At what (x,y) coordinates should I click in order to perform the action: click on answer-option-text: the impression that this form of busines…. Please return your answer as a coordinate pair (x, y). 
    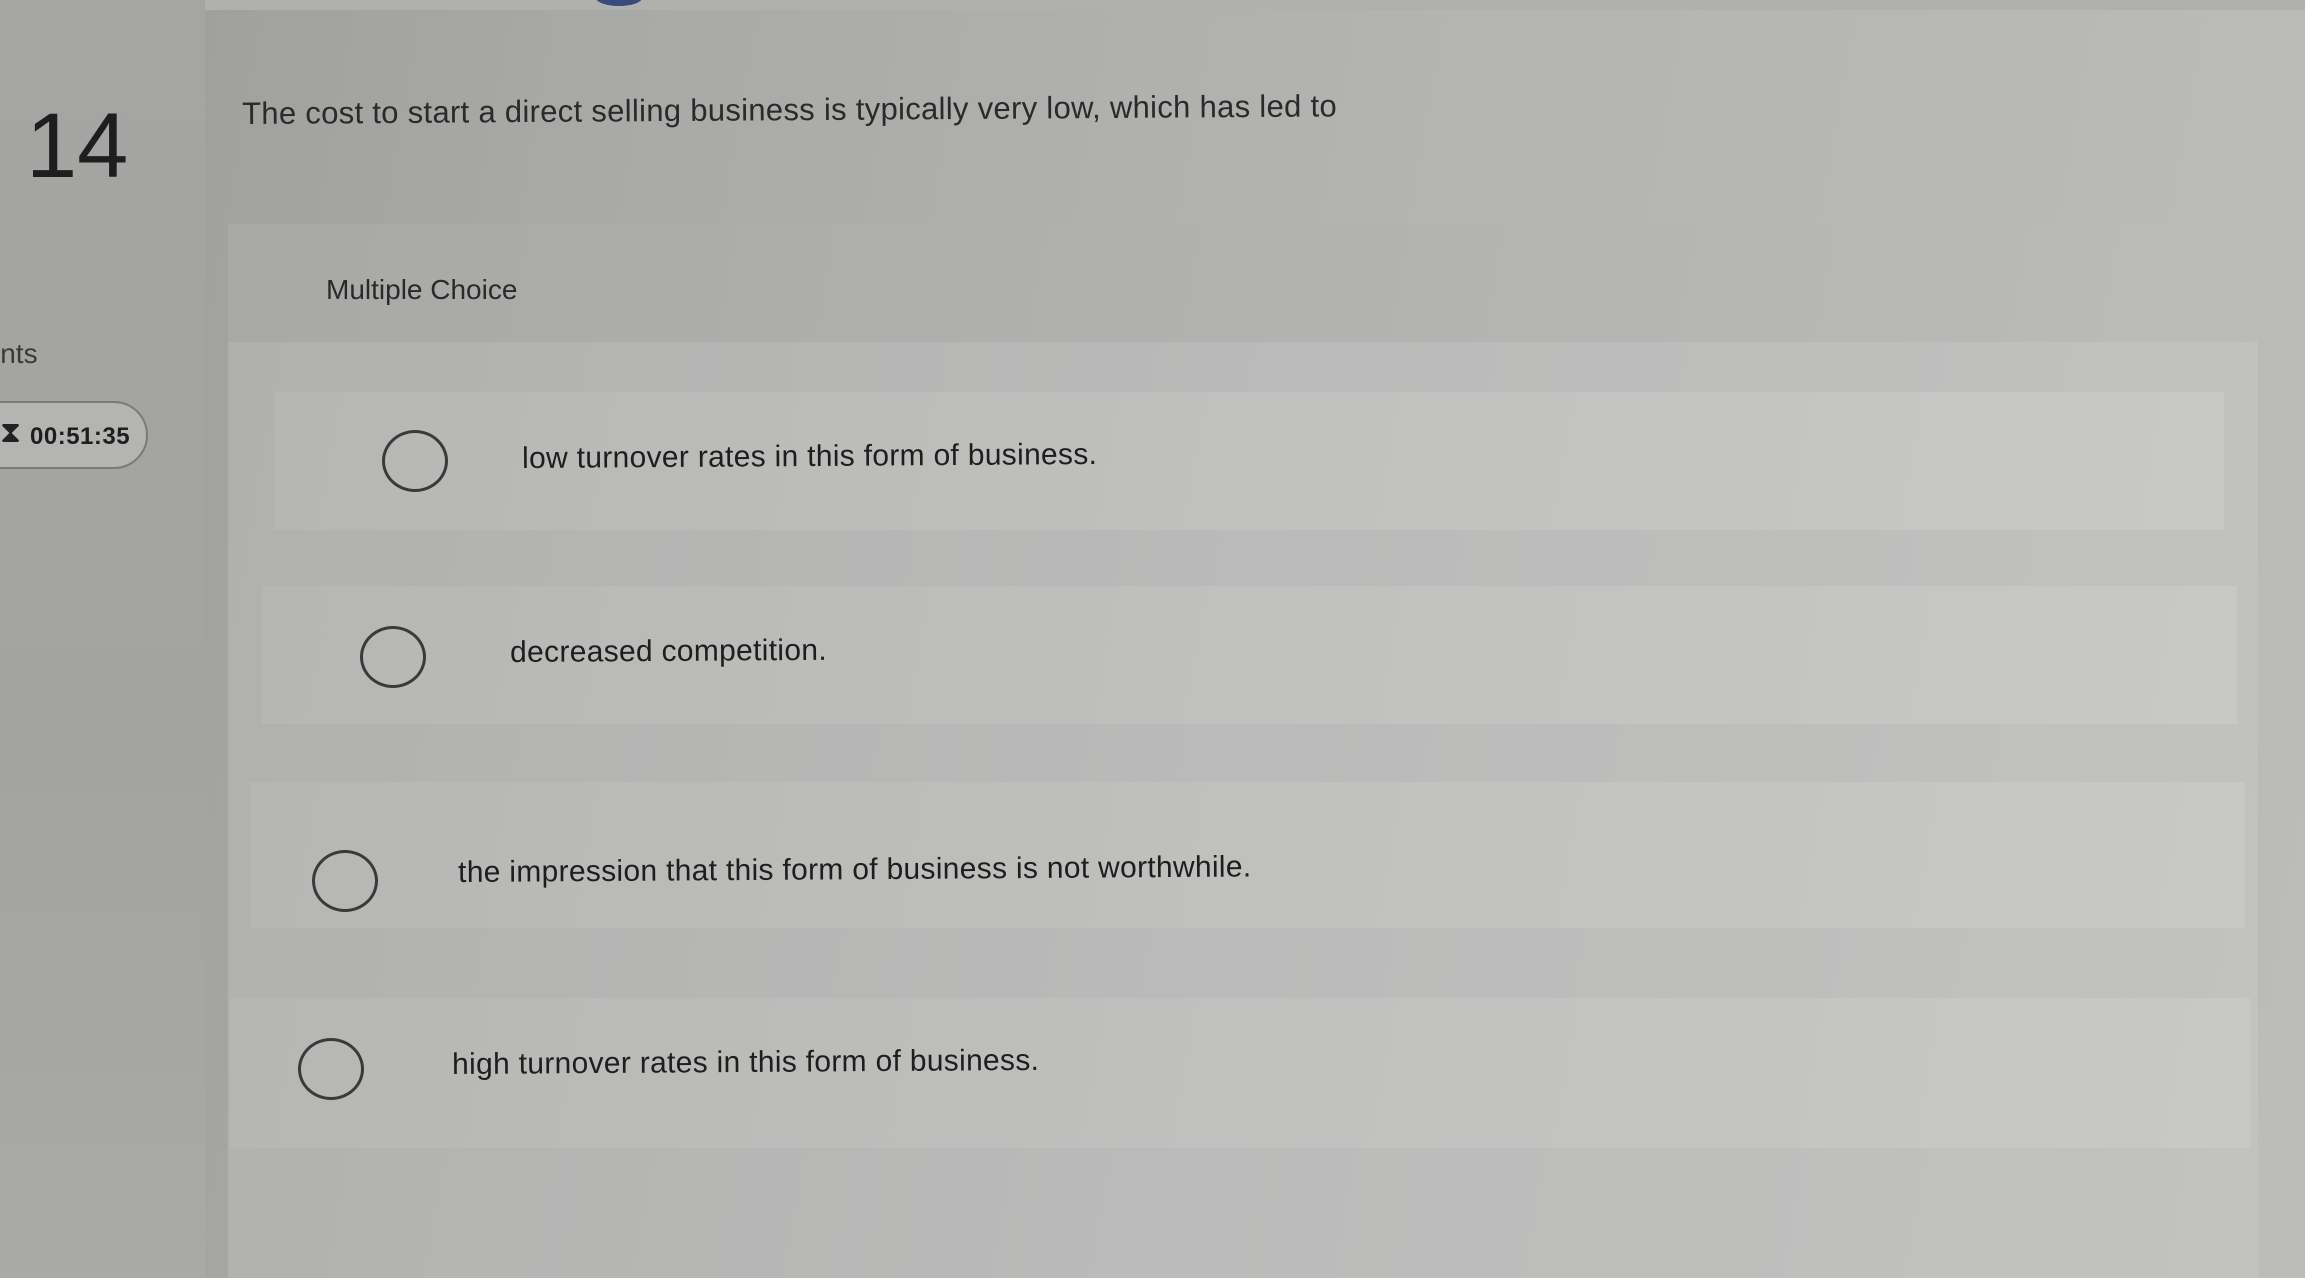
    Looking at the image, I should click on (855, 870).